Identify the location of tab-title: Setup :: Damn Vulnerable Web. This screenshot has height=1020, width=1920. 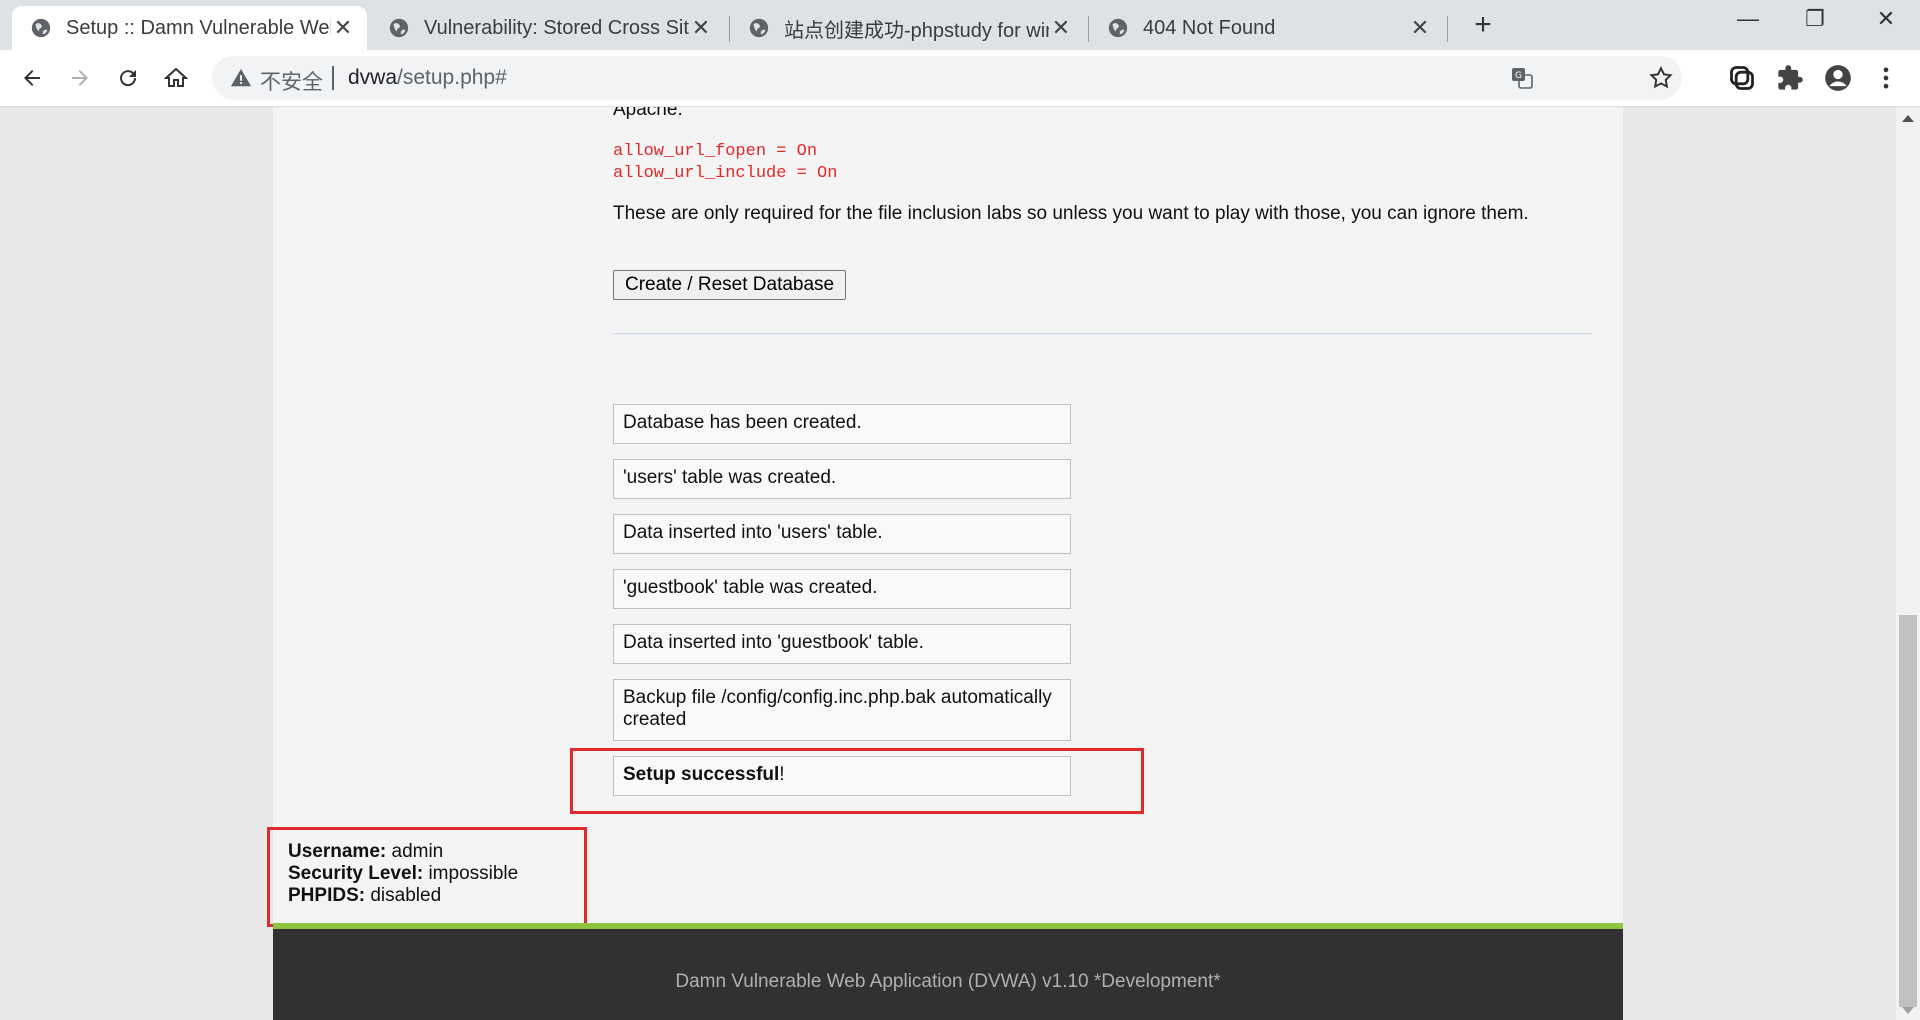
(198, 27).